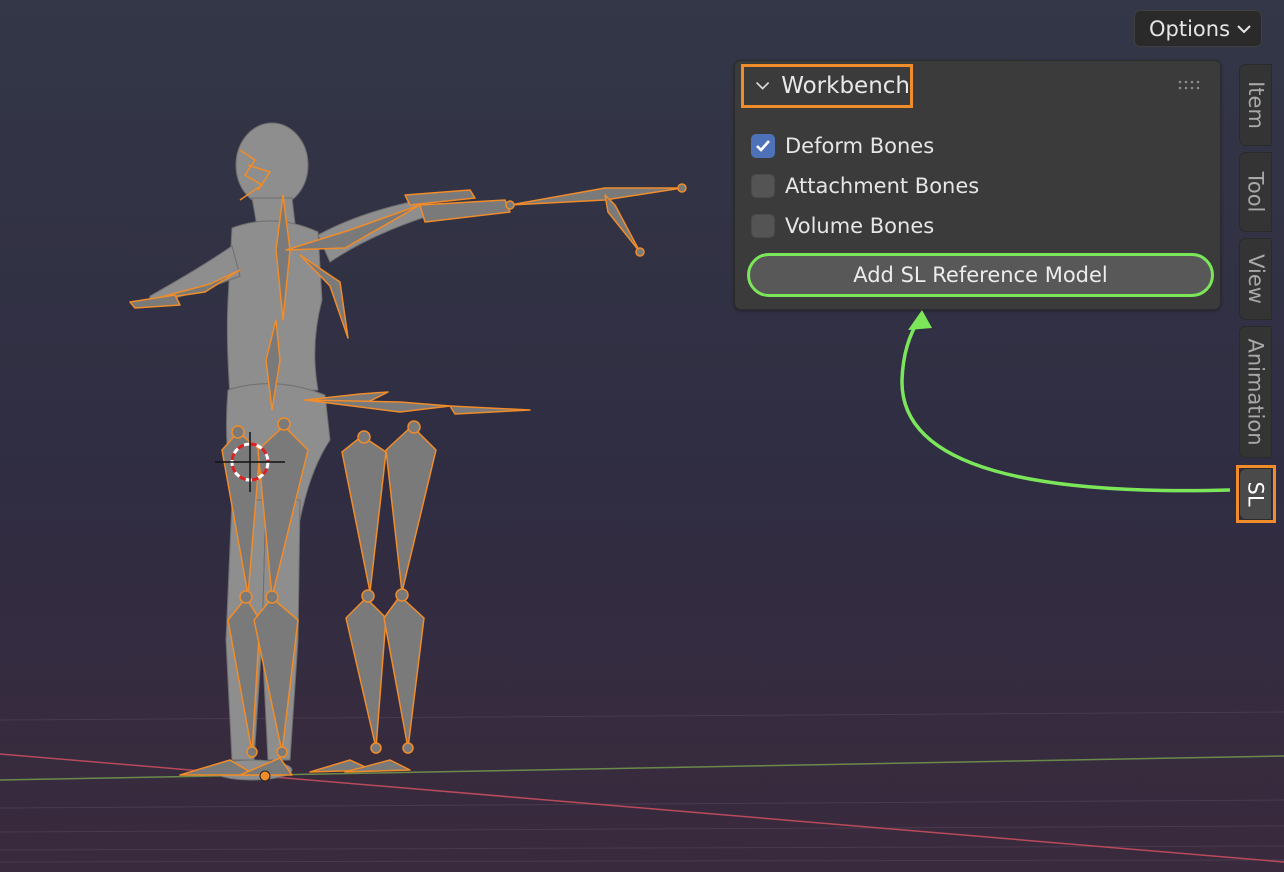  I want to click on tab-animation: Animation, so click(1255, 392).